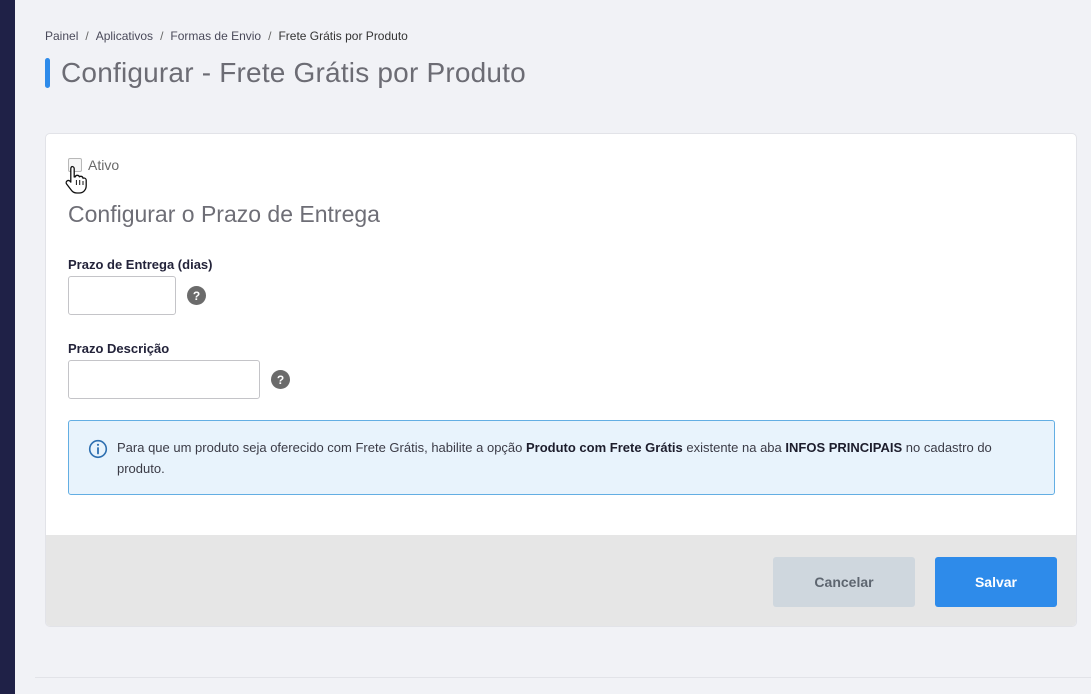 This screenshot has height=694, width=1091. Describe the element at coordinates (224, 214) in the screenshot. I see `section-title: Configurar o Prazo de Entrega` at that location.